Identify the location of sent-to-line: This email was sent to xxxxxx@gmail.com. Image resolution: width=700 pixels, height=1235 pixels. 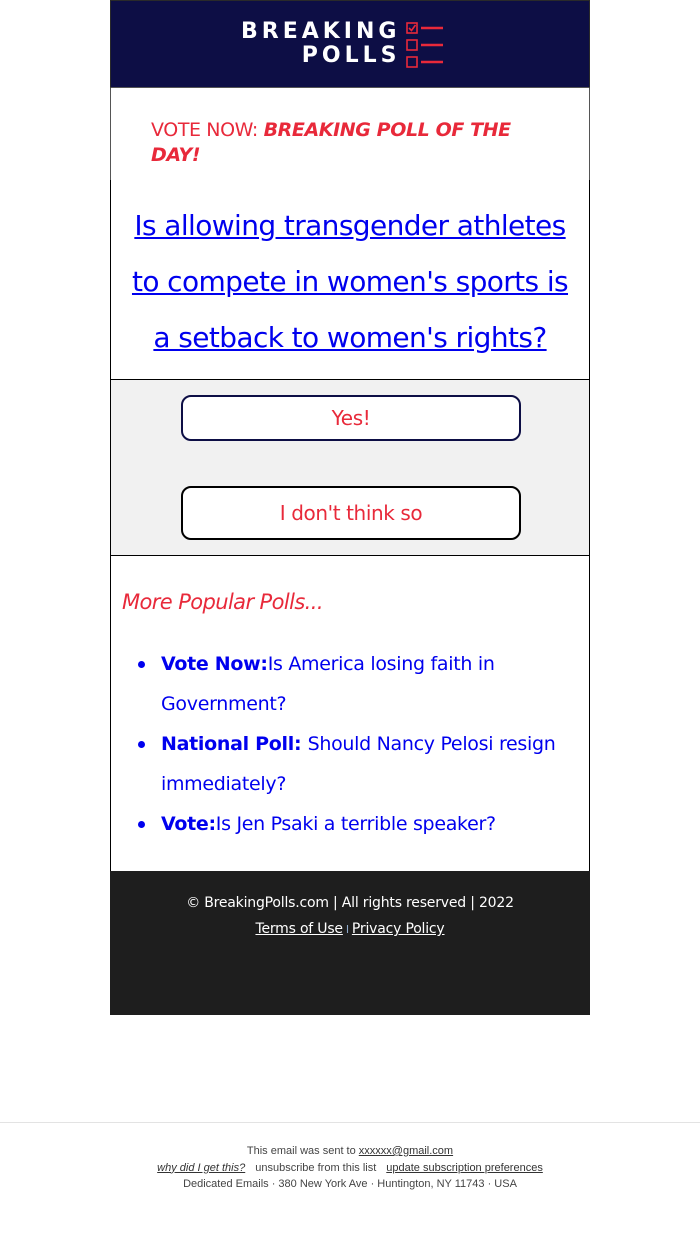
(350, 1151).